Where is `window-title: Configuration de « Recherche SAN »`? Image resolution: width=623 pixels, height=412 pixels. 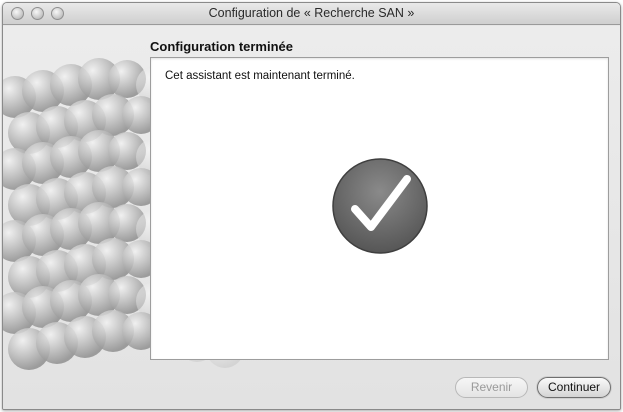 window-title: Configuration de « Recherche SAN » is located at coordinates (311, 13).